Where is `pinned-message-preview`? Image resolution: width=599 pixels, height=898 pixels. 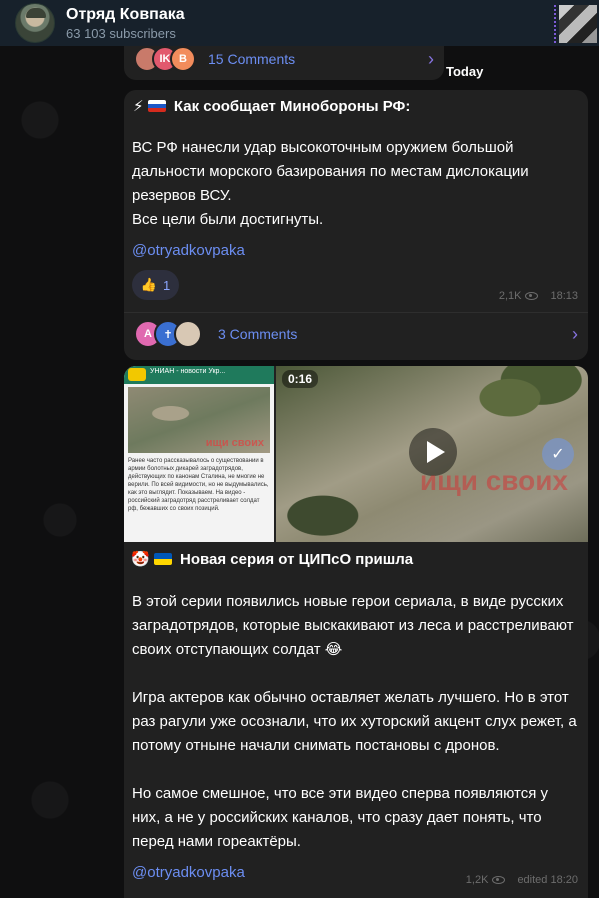 pinned-message-preview is located at coordinates (576, 24).